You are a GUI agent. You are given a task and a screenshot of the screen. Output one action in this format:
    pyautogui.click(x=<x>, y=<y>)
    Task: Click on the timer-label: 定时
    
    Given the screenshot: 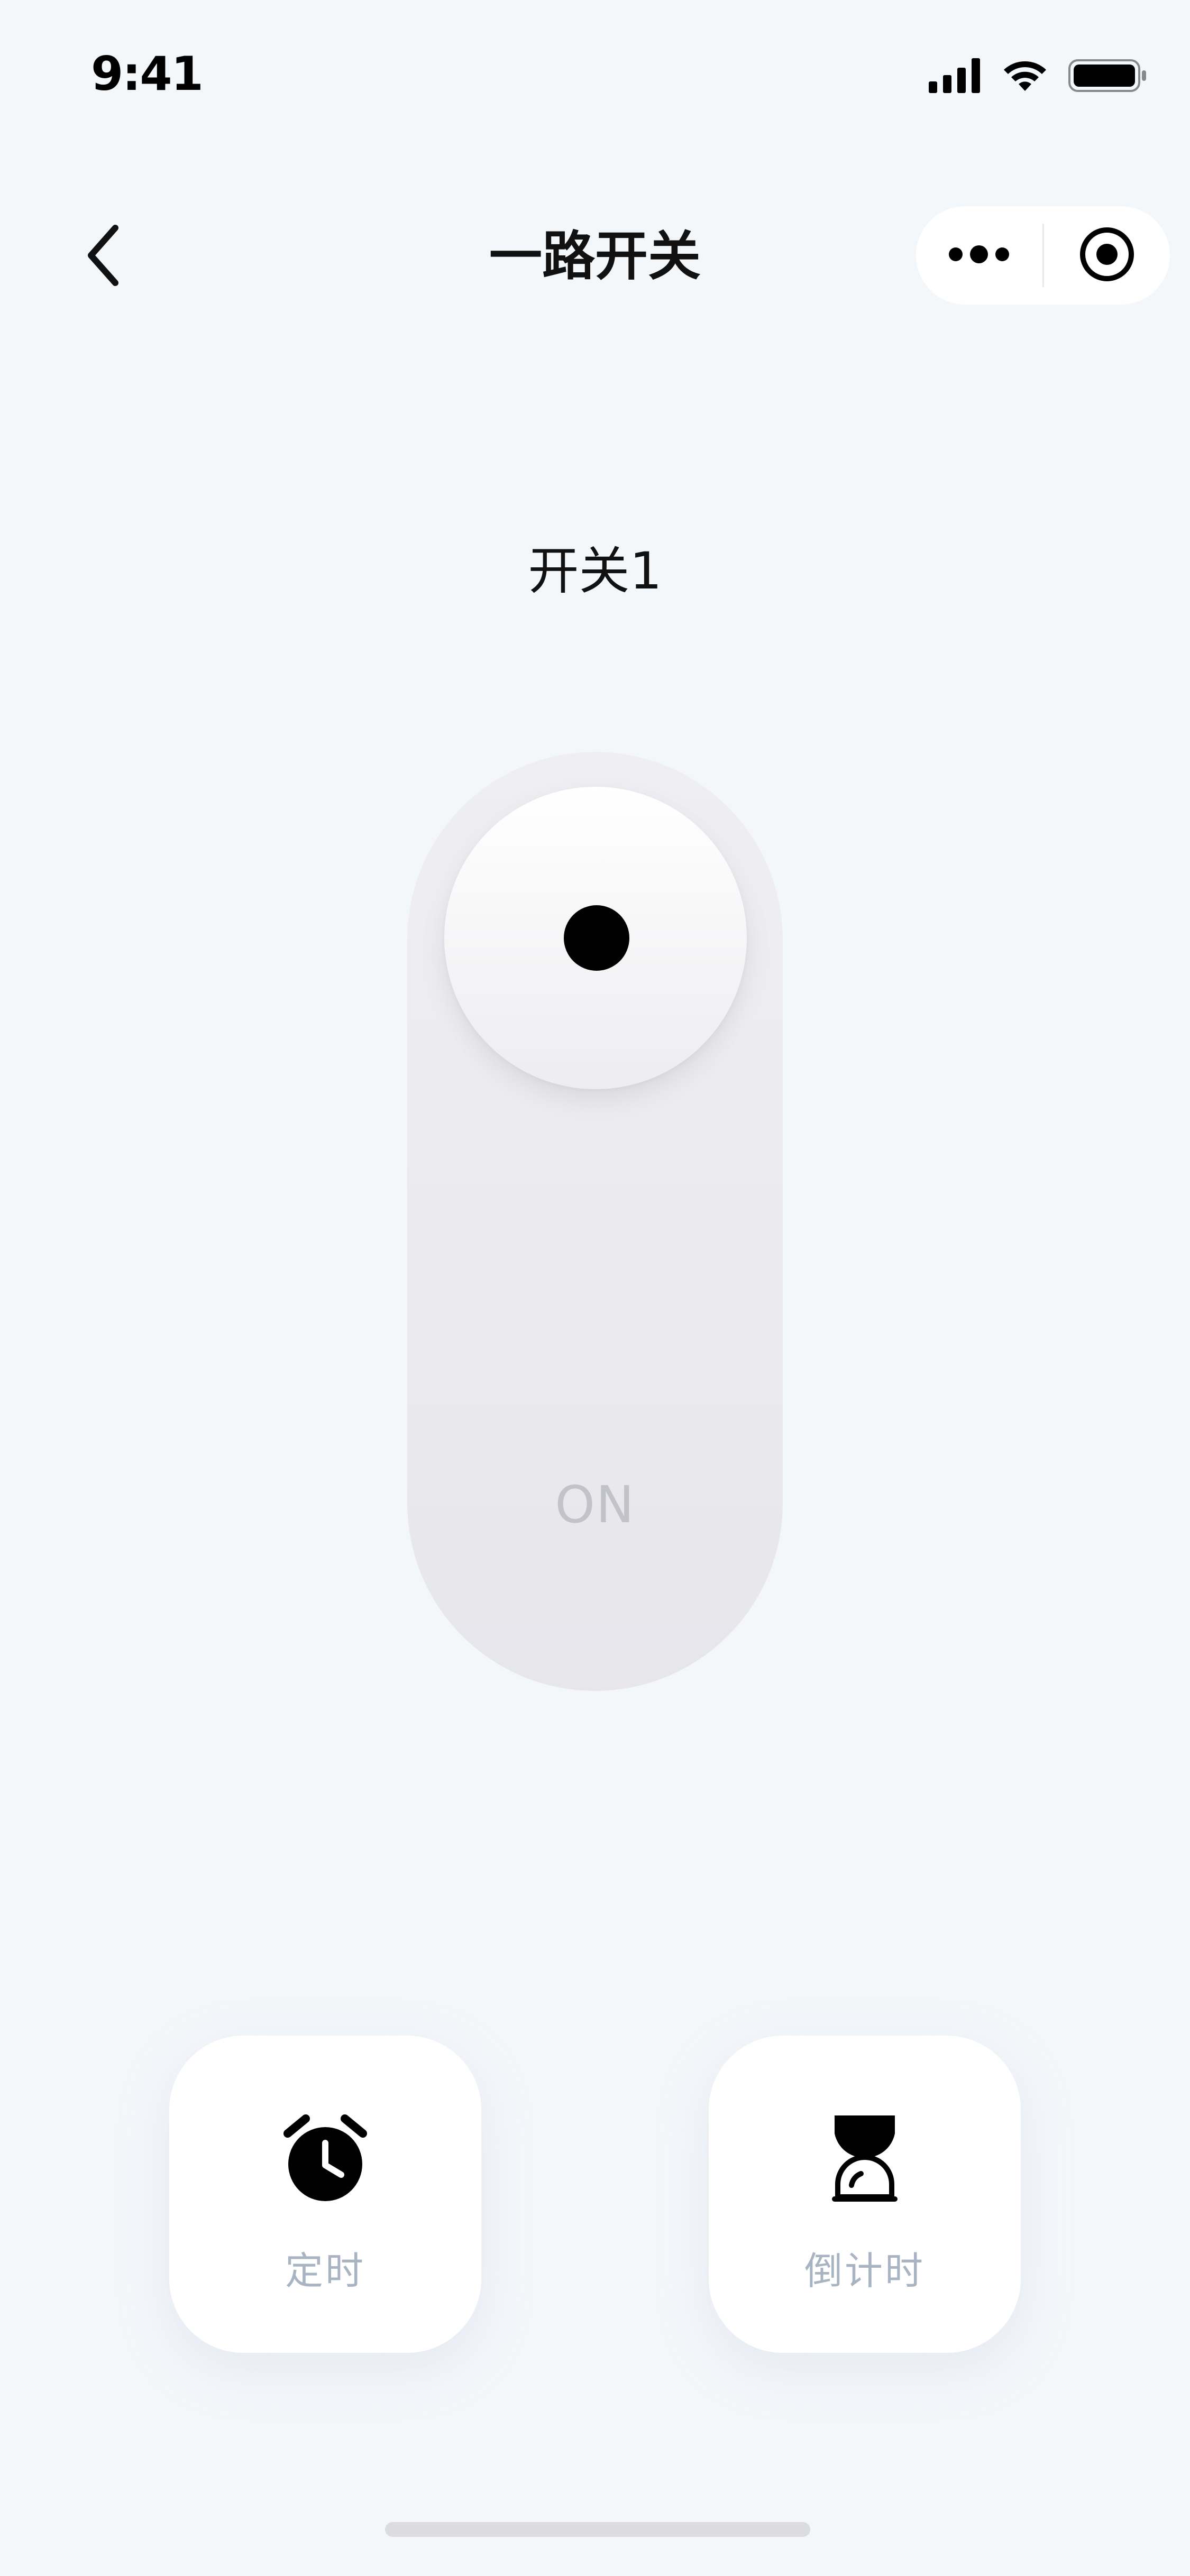 What is the action you would take?
    pyautogui.click(x=325, y=2271)
    